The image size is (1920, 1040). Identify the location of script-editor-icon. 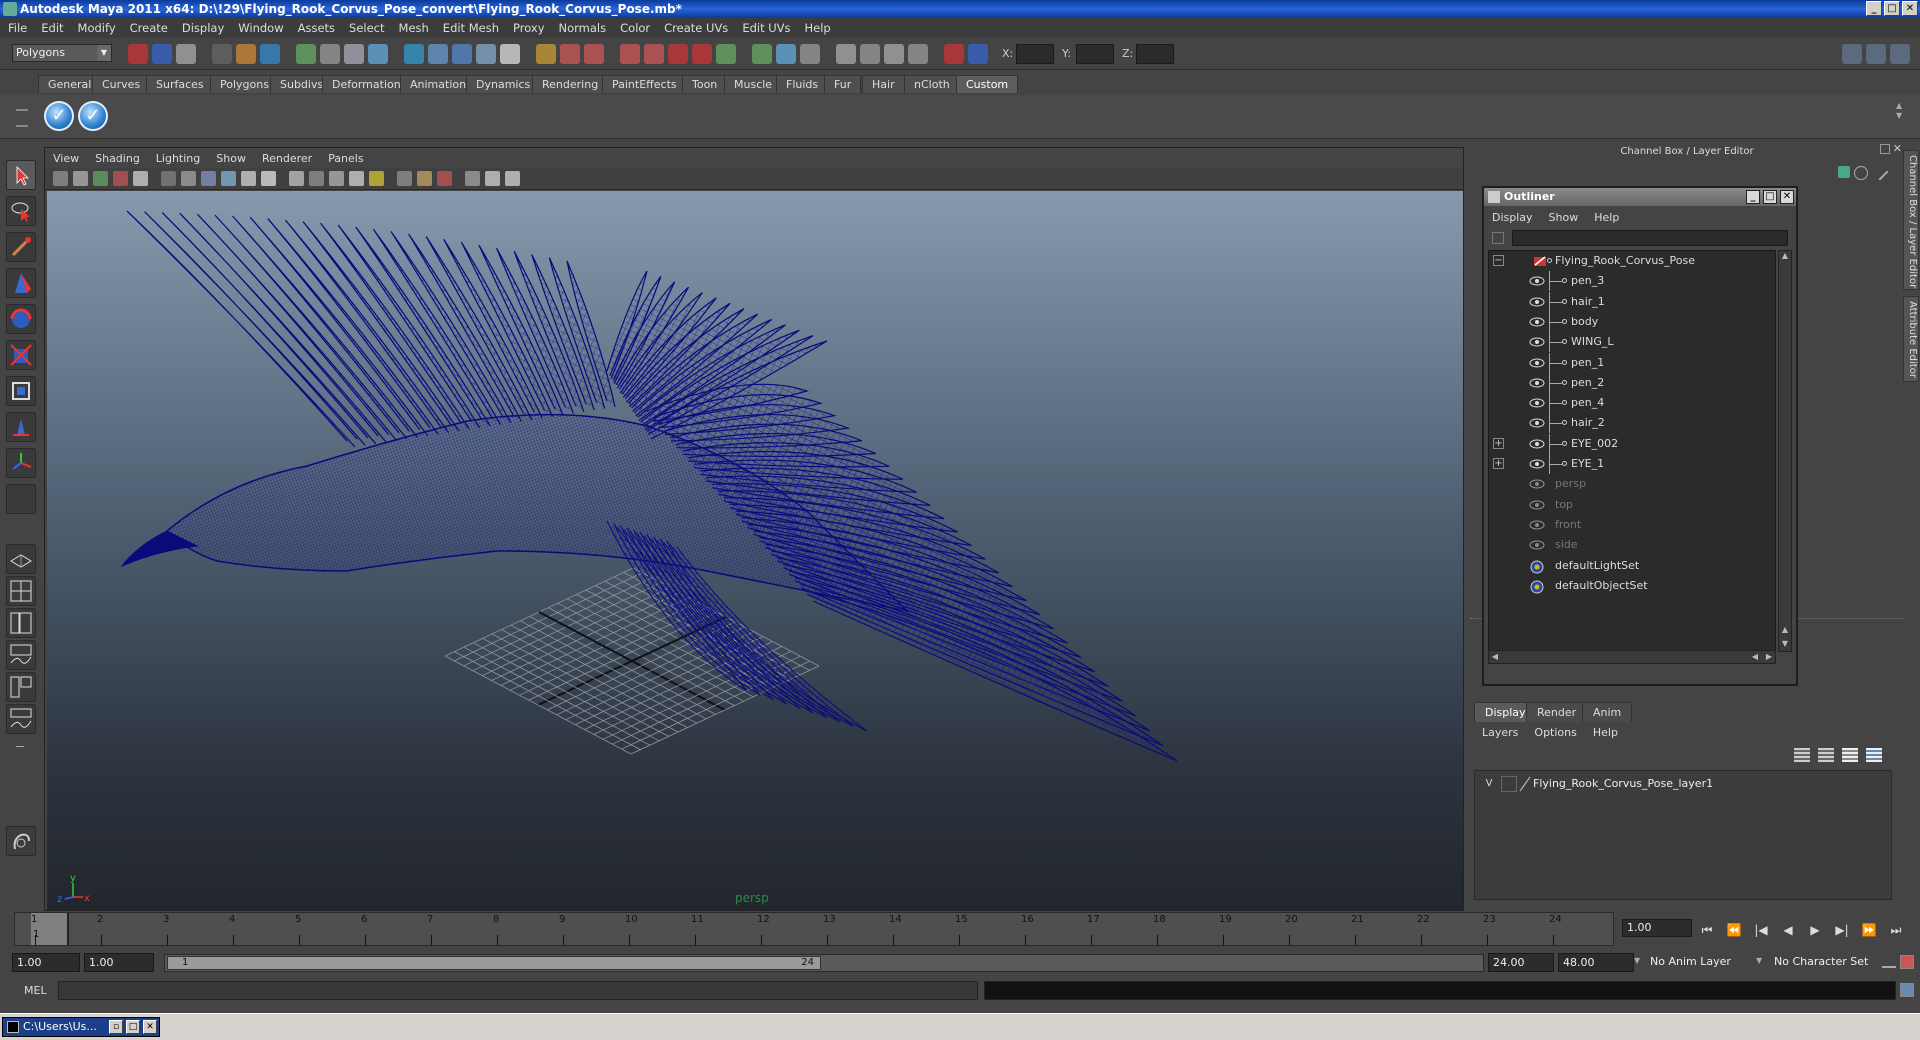
(1907, 990).